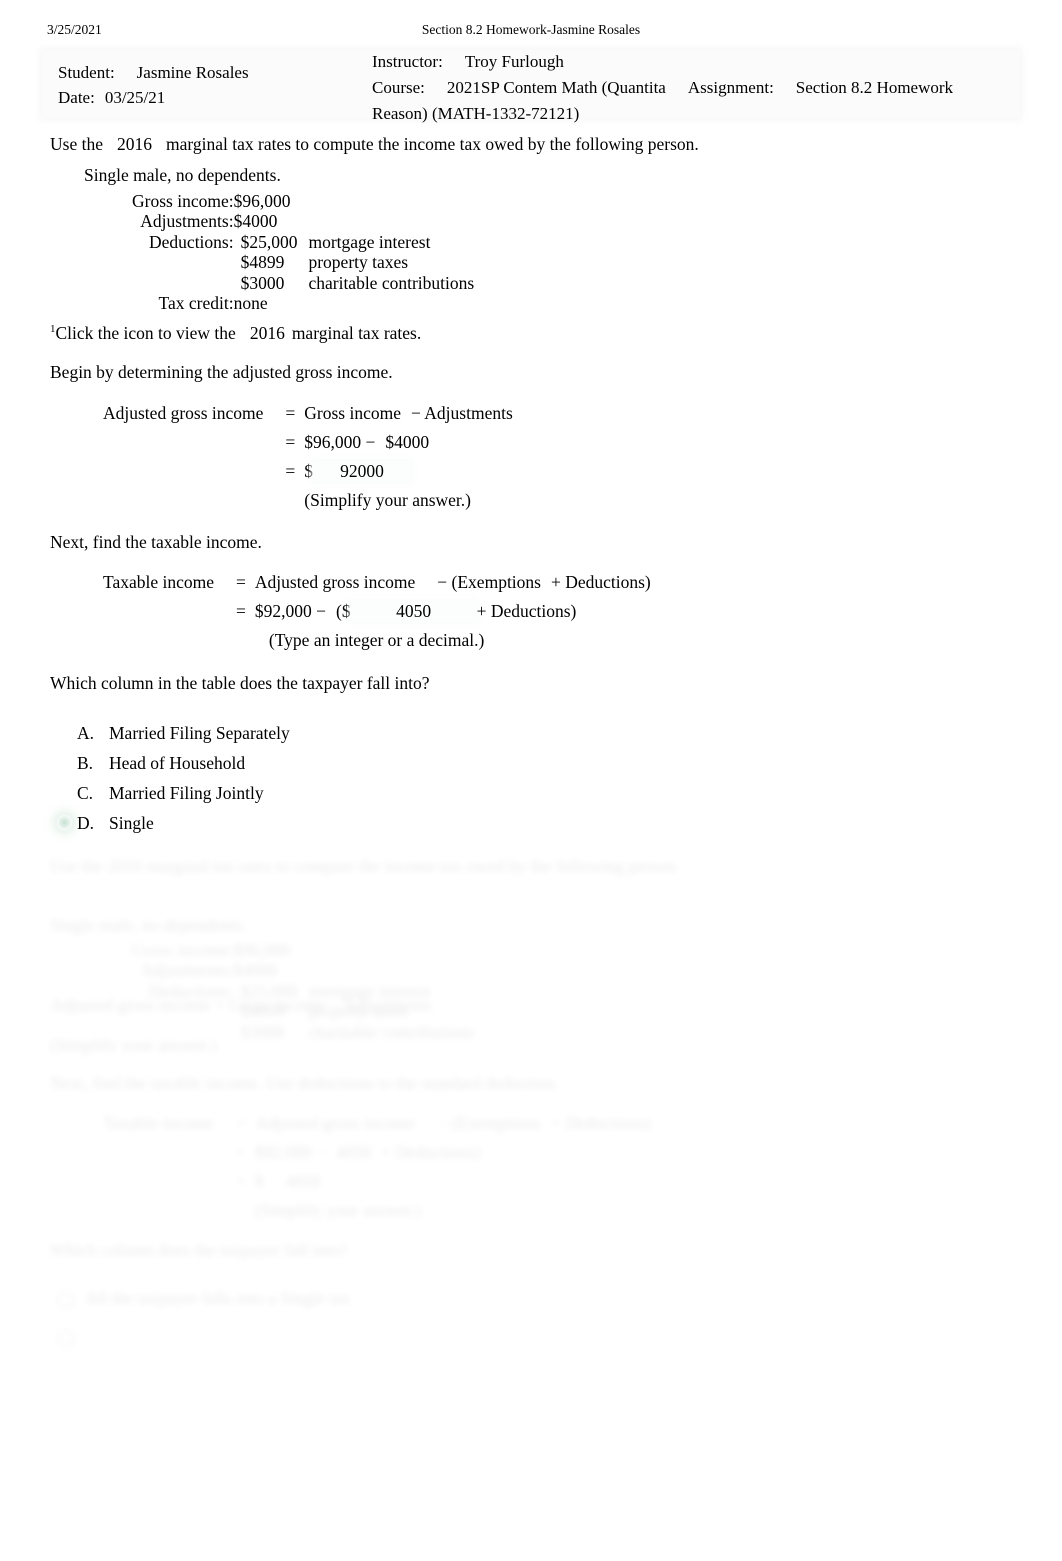 This screenshot has width=1062, height=1561. What do you see at coordinates (183, 413) in the screenshot?
I see `agi-row1-lhs: Adjusted gross income` at bounding box center [183, 413].